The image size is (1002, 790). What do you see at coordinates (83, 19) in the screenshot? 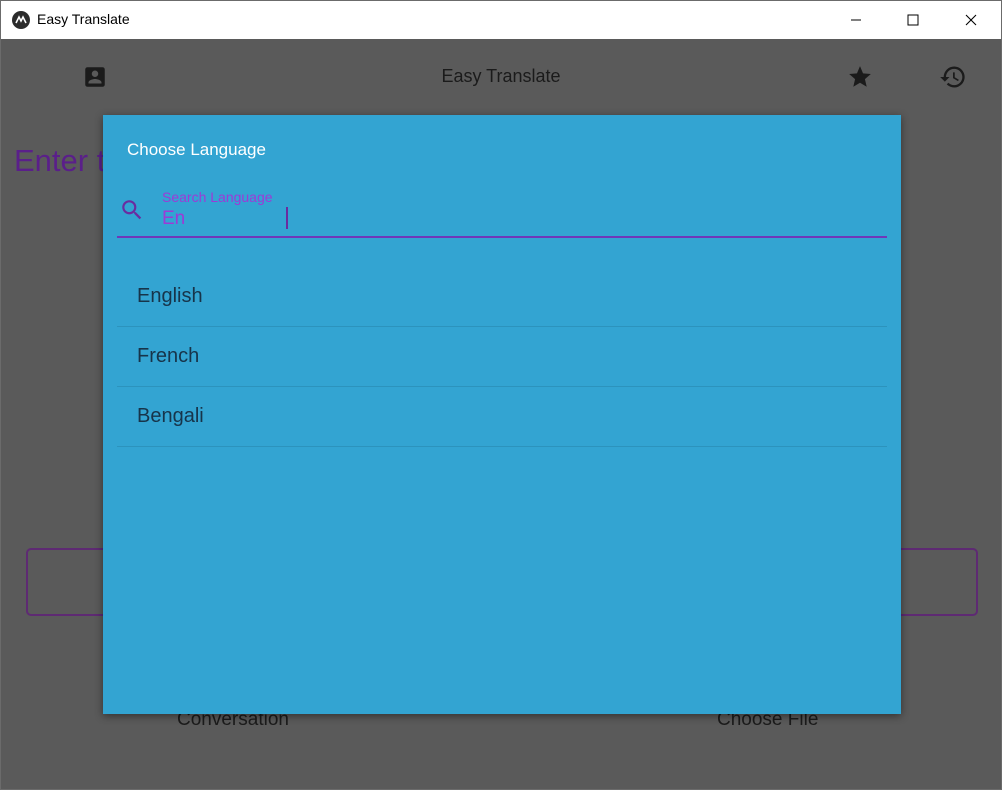
I see `window-title: Easy Translate` at bounding box center [83, 19].